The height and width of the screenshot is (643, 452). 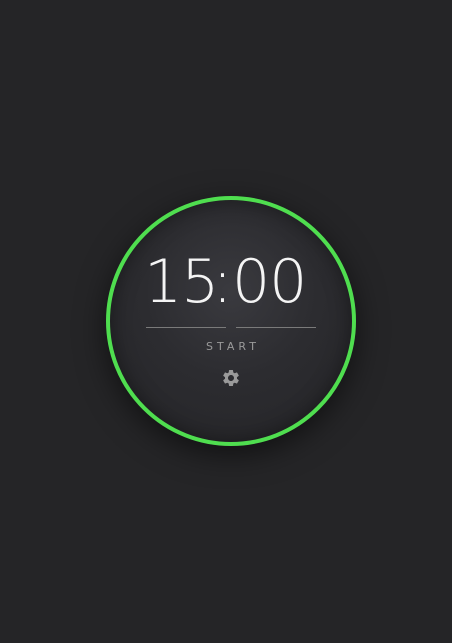 I want to click on minutes-underline, so click(x=186, y=327).